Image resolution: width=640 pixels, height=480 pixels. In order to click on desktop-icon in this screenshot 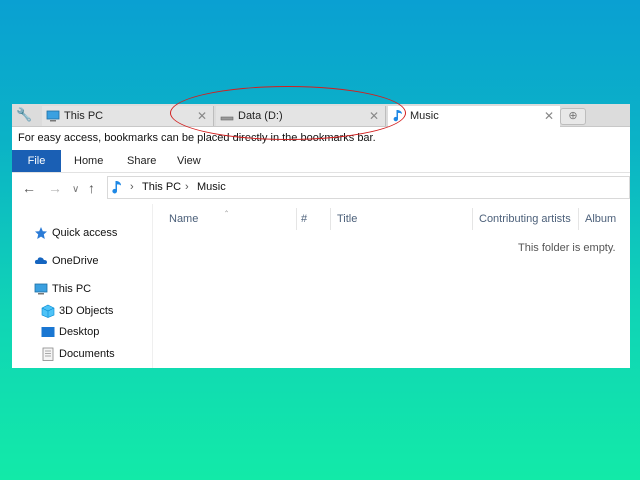, I will do `click(48, 332)`.